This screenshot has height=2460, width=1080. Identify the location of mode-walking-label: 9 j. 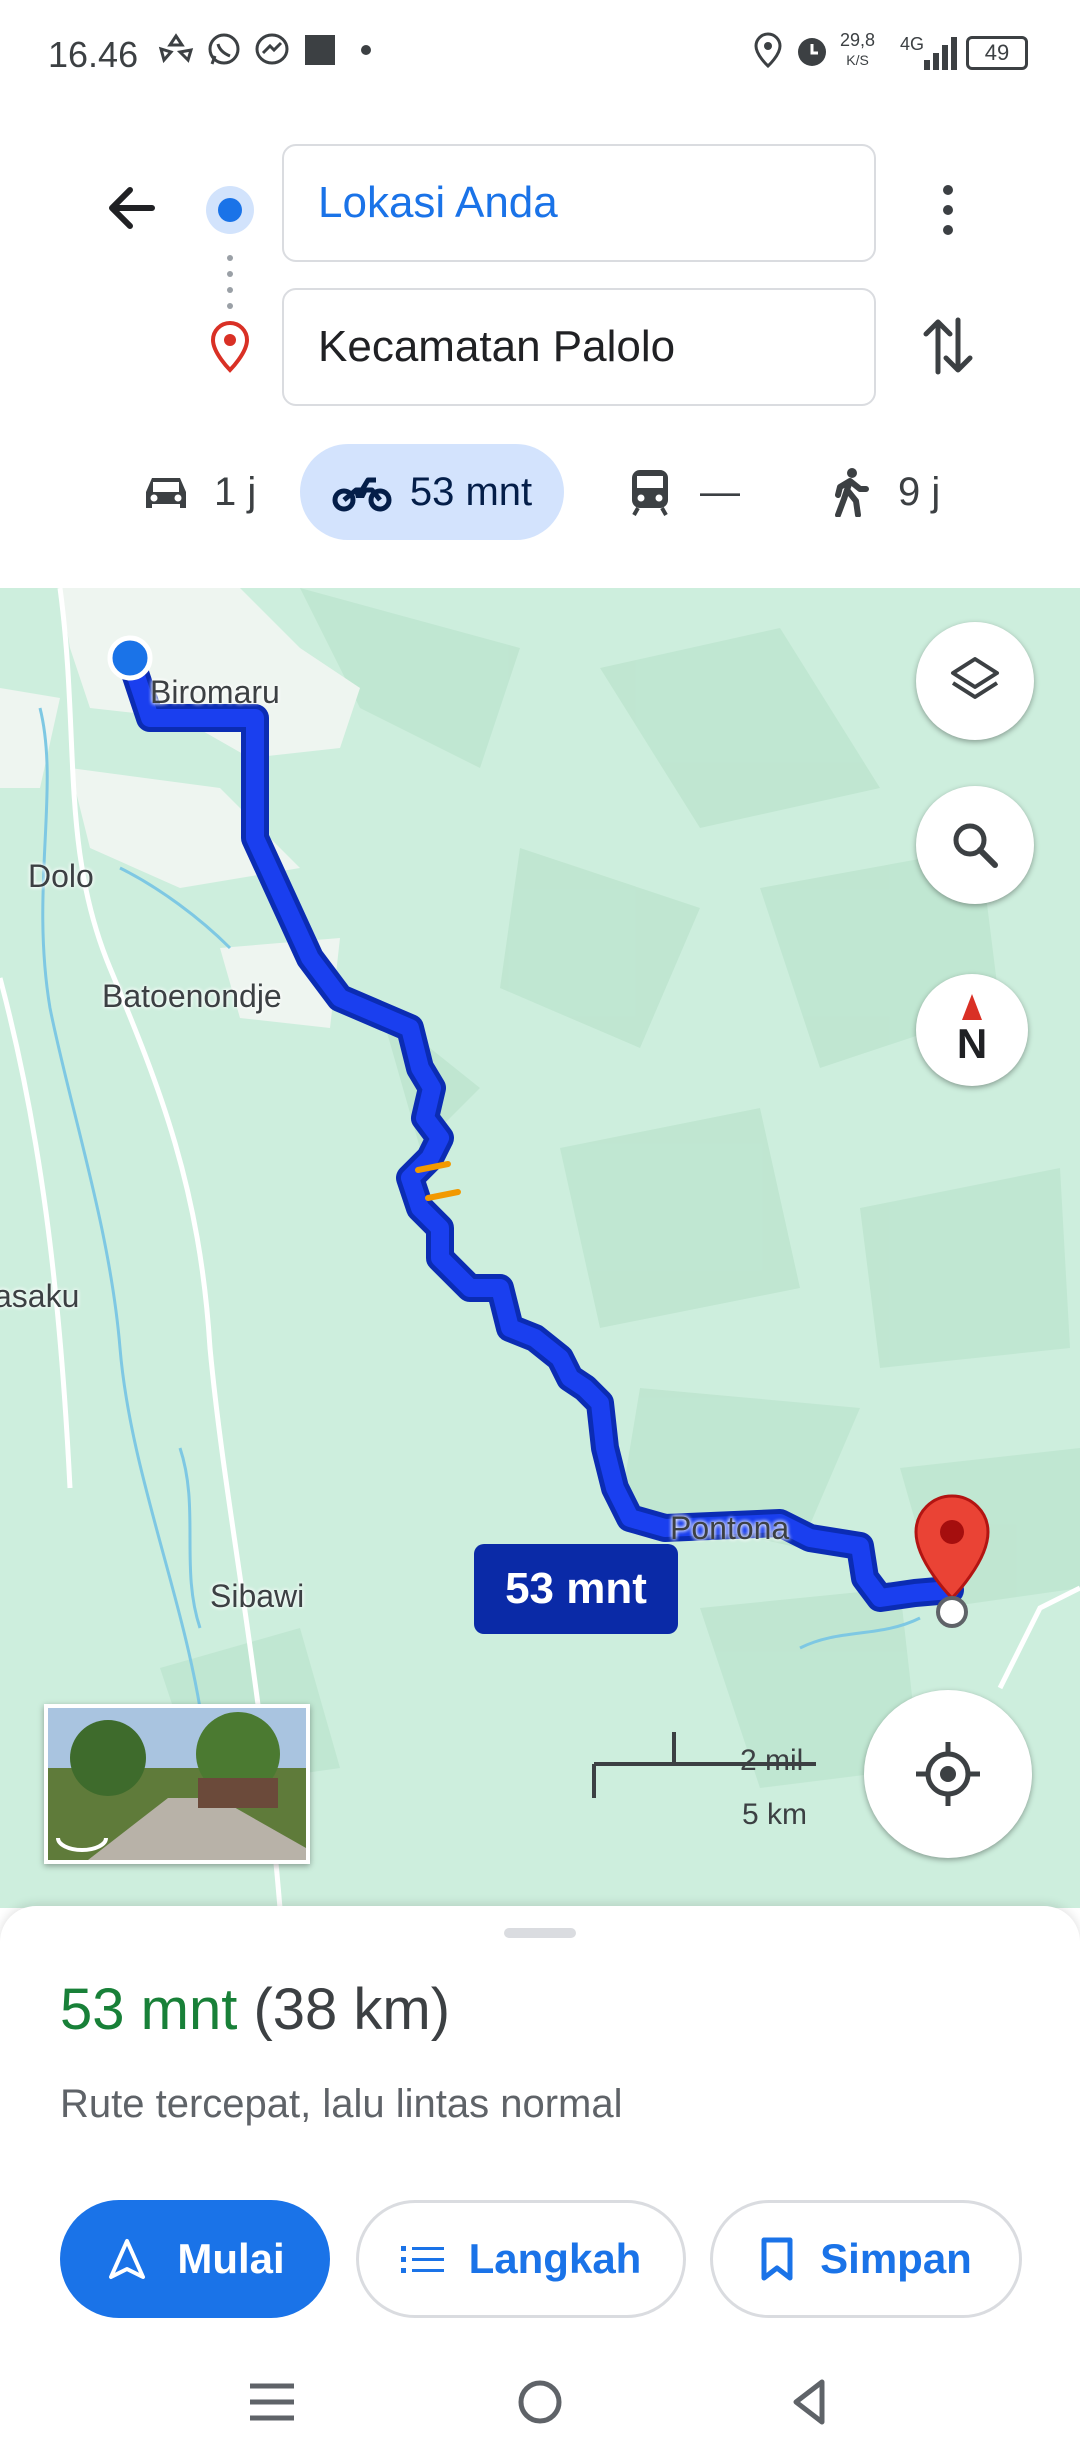
(919, 491).